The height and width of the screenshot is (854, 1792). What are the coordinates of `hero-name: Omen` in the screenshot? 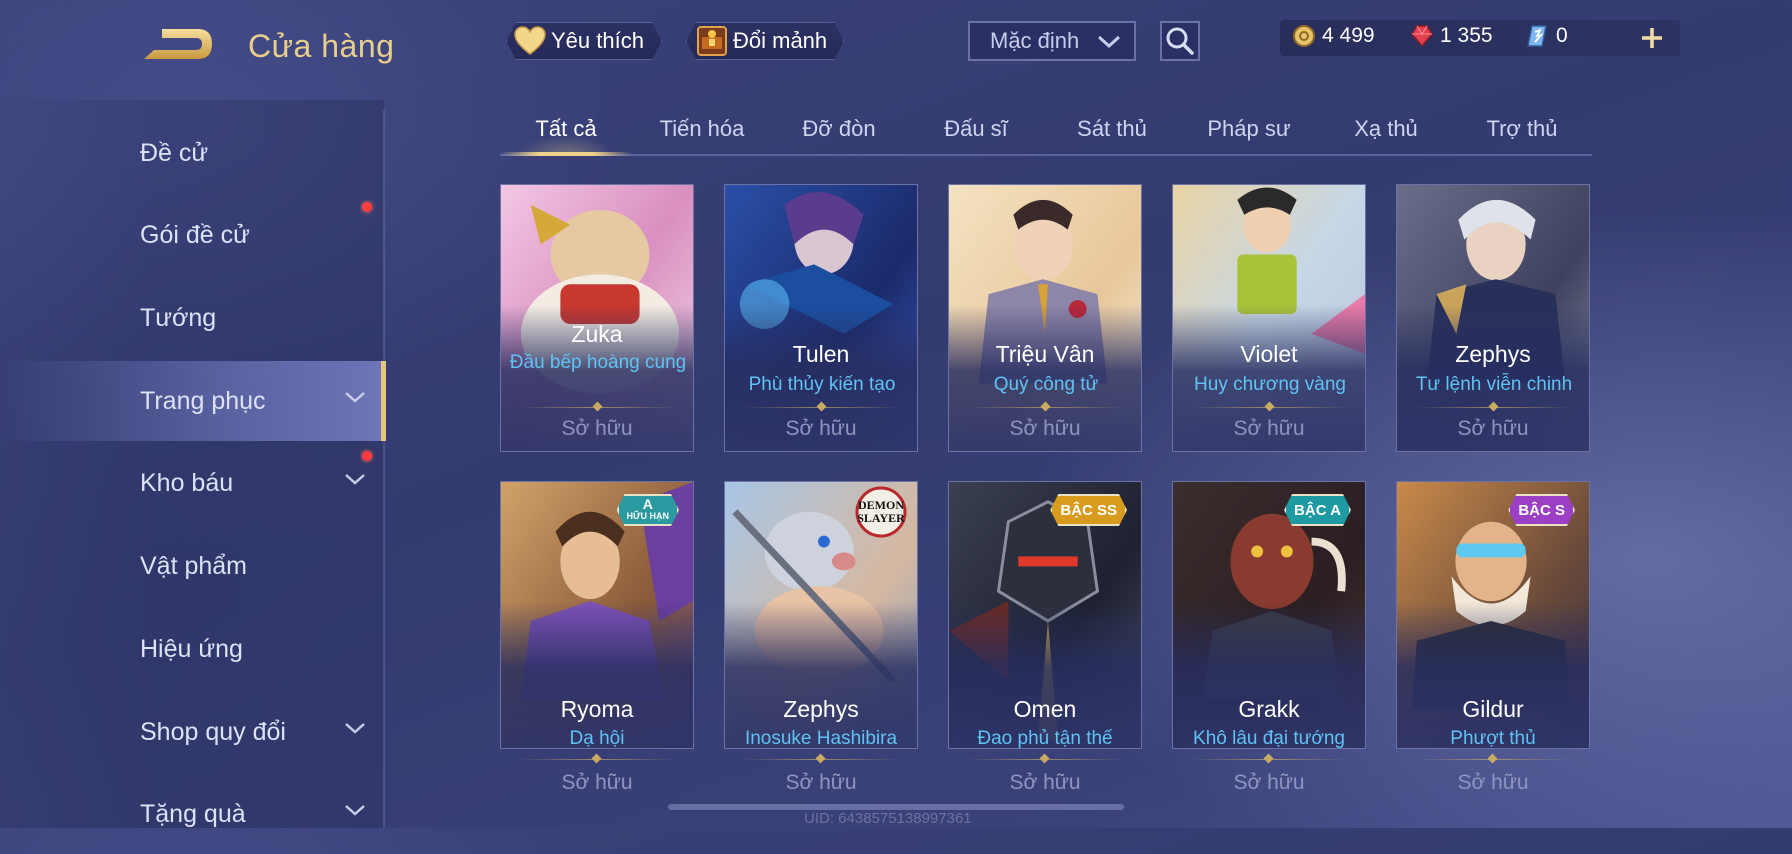 It's located at (1045, 709).